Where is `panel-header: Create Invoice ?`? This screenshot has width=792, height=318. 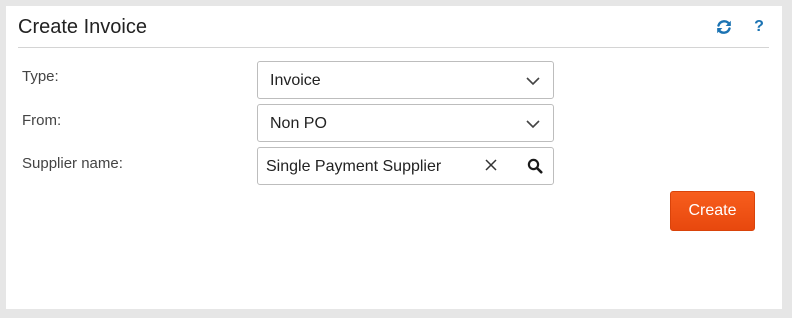 panel-header: Create Invoice ? is located at coordinates (393, 27).